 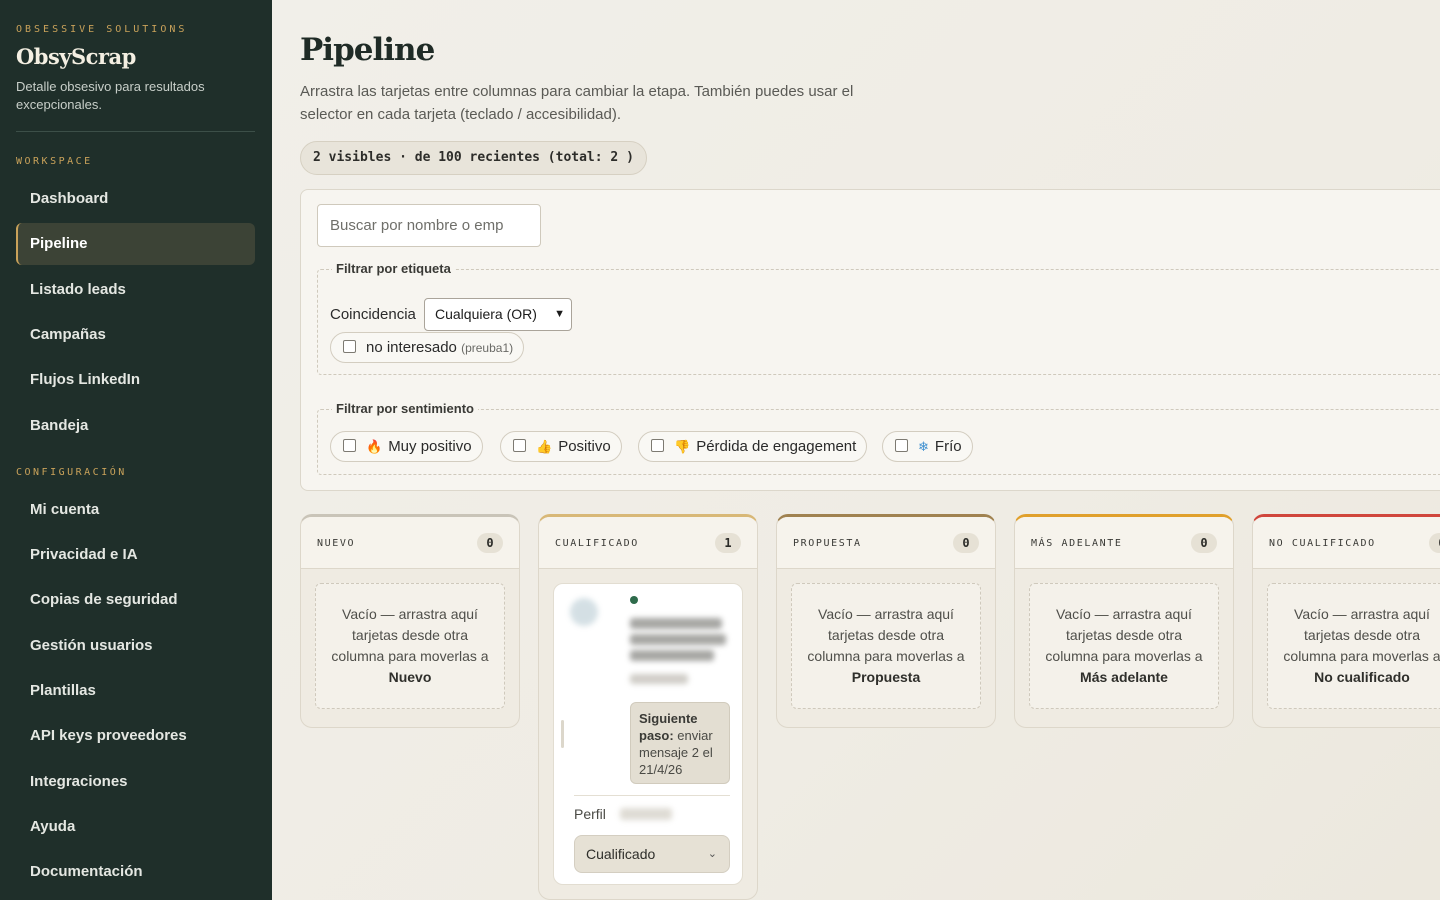 I want to click on sidebar-item-bandeja: Bandeja, so click(x=135, y=426).